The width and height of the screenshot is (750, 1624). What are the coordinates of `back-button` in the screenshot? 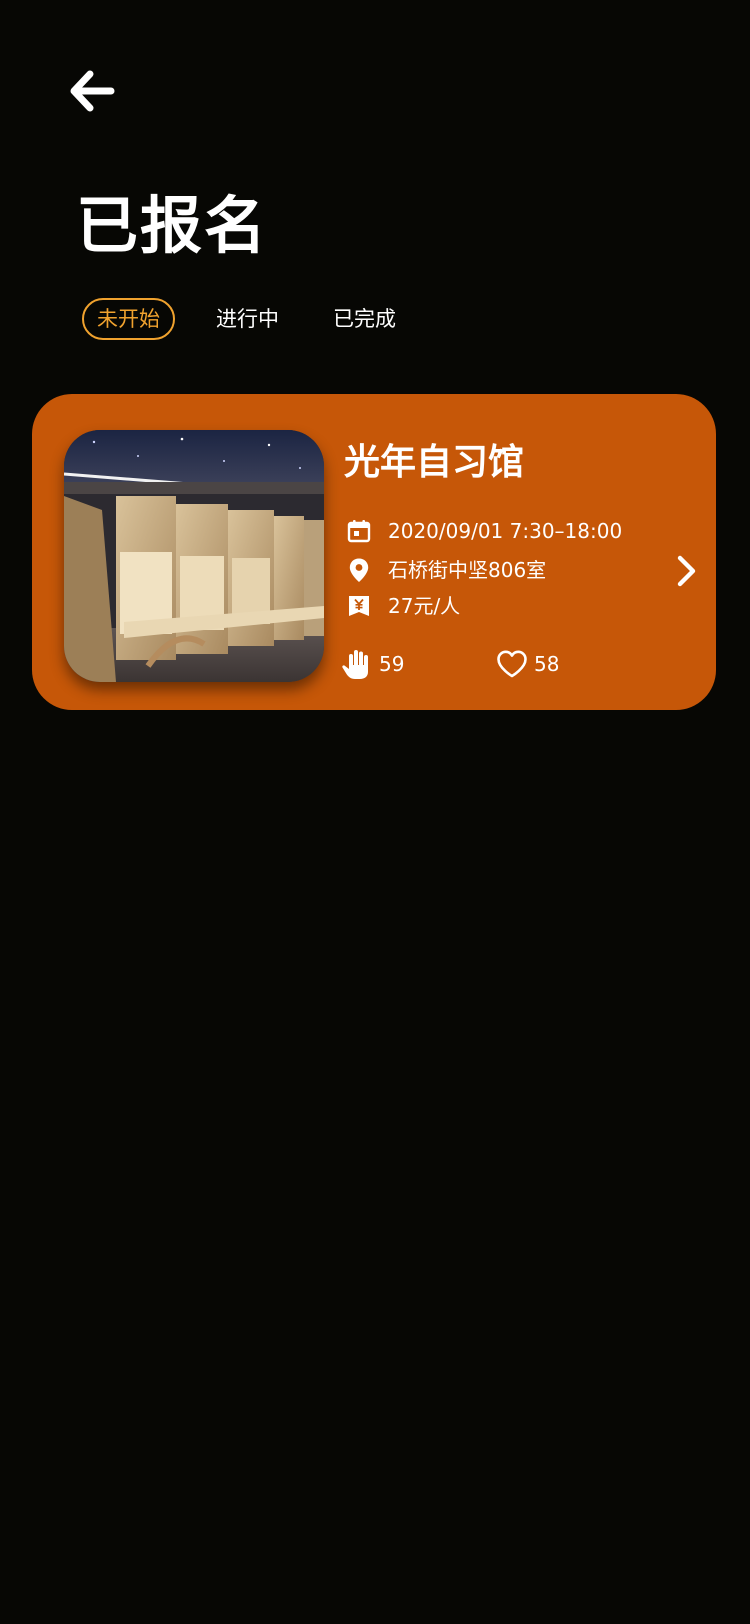 It's located at (92, 92).